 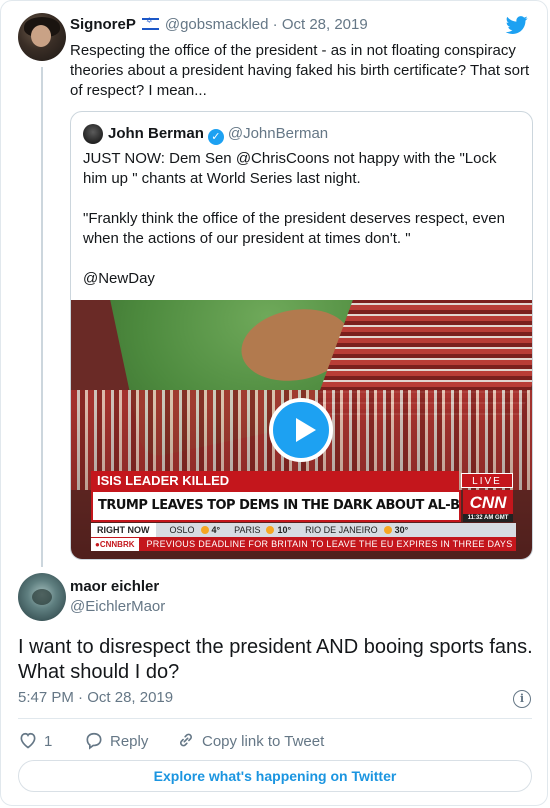 What do you see at coordinates (487, 480) in the screenshot?
I see `live-badge: LIVE` at bounding box center [487, 480].